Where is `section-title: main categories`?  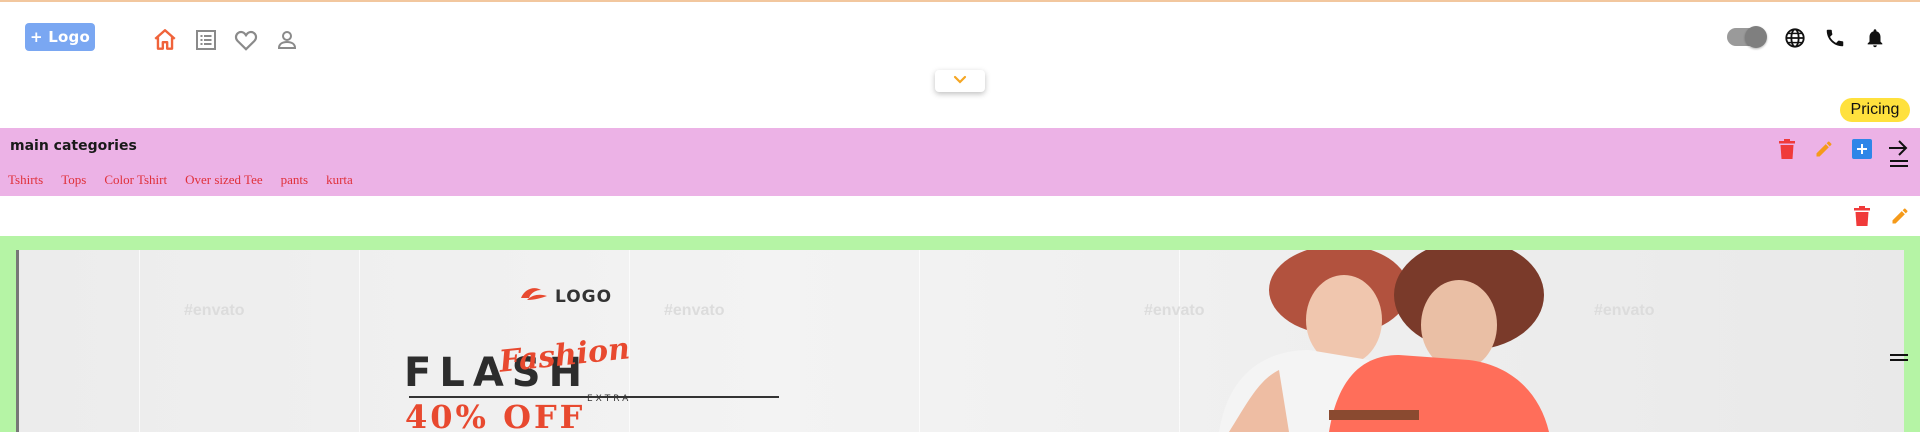 section-title: main categories is located at coordinates (73, 146).